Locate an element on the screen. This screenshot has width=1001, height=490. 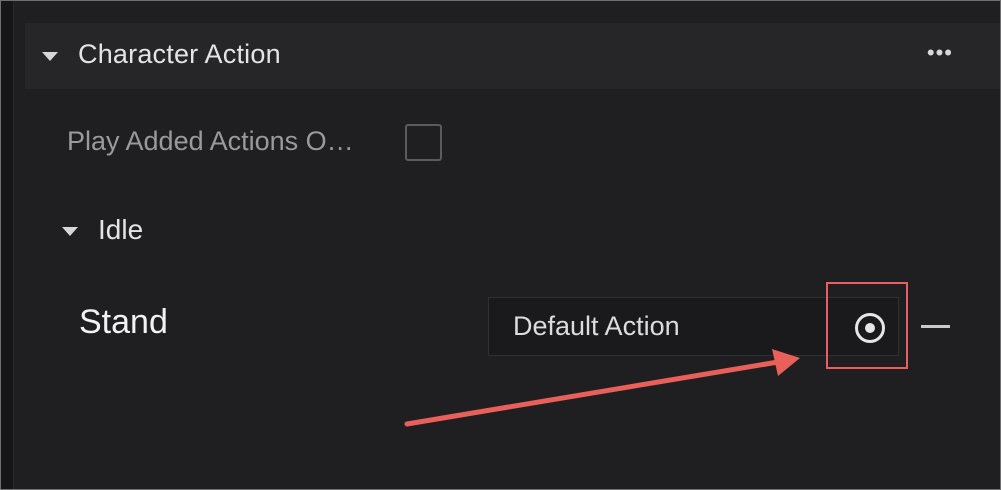
section-header-character-action: Character Action ••• is located at coordinates (512, 56).